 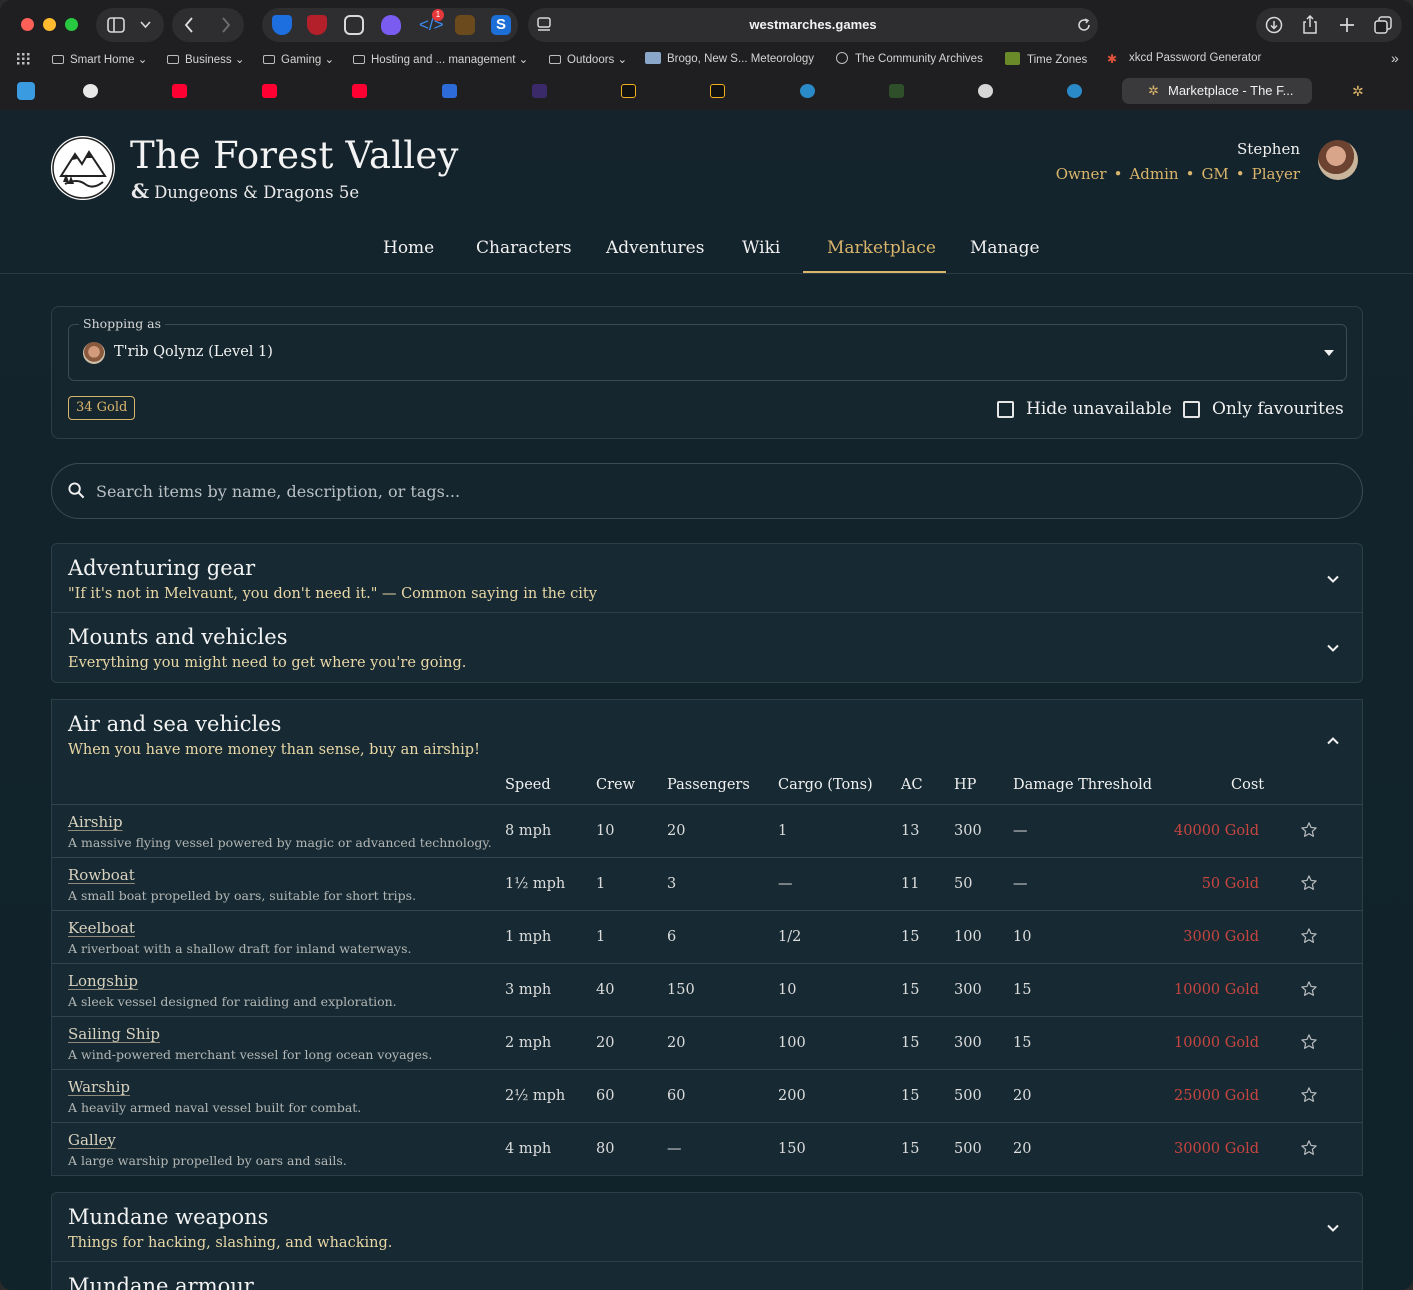 I want to click on clock-favicon-icon, so click(x=1012, y=58).